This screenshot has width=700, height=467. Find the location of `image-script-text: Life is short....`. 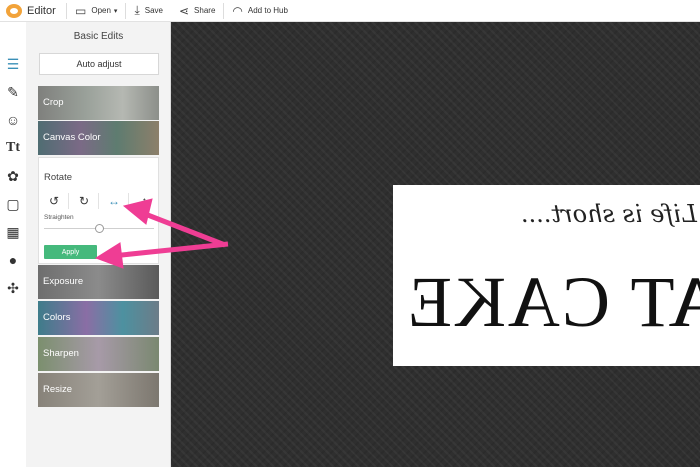

image-script-text: Life is short.... is located at coordinates (609, 214).